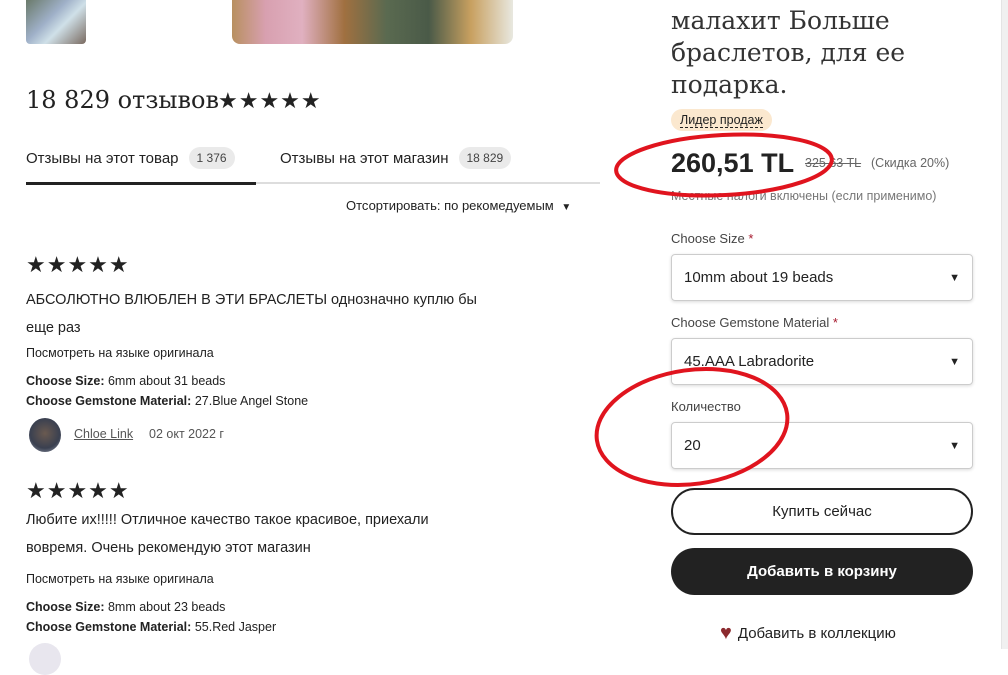  Describe the element at coordinates (714, 310) in the screenshot. I see `annotation-overlay` at that location.